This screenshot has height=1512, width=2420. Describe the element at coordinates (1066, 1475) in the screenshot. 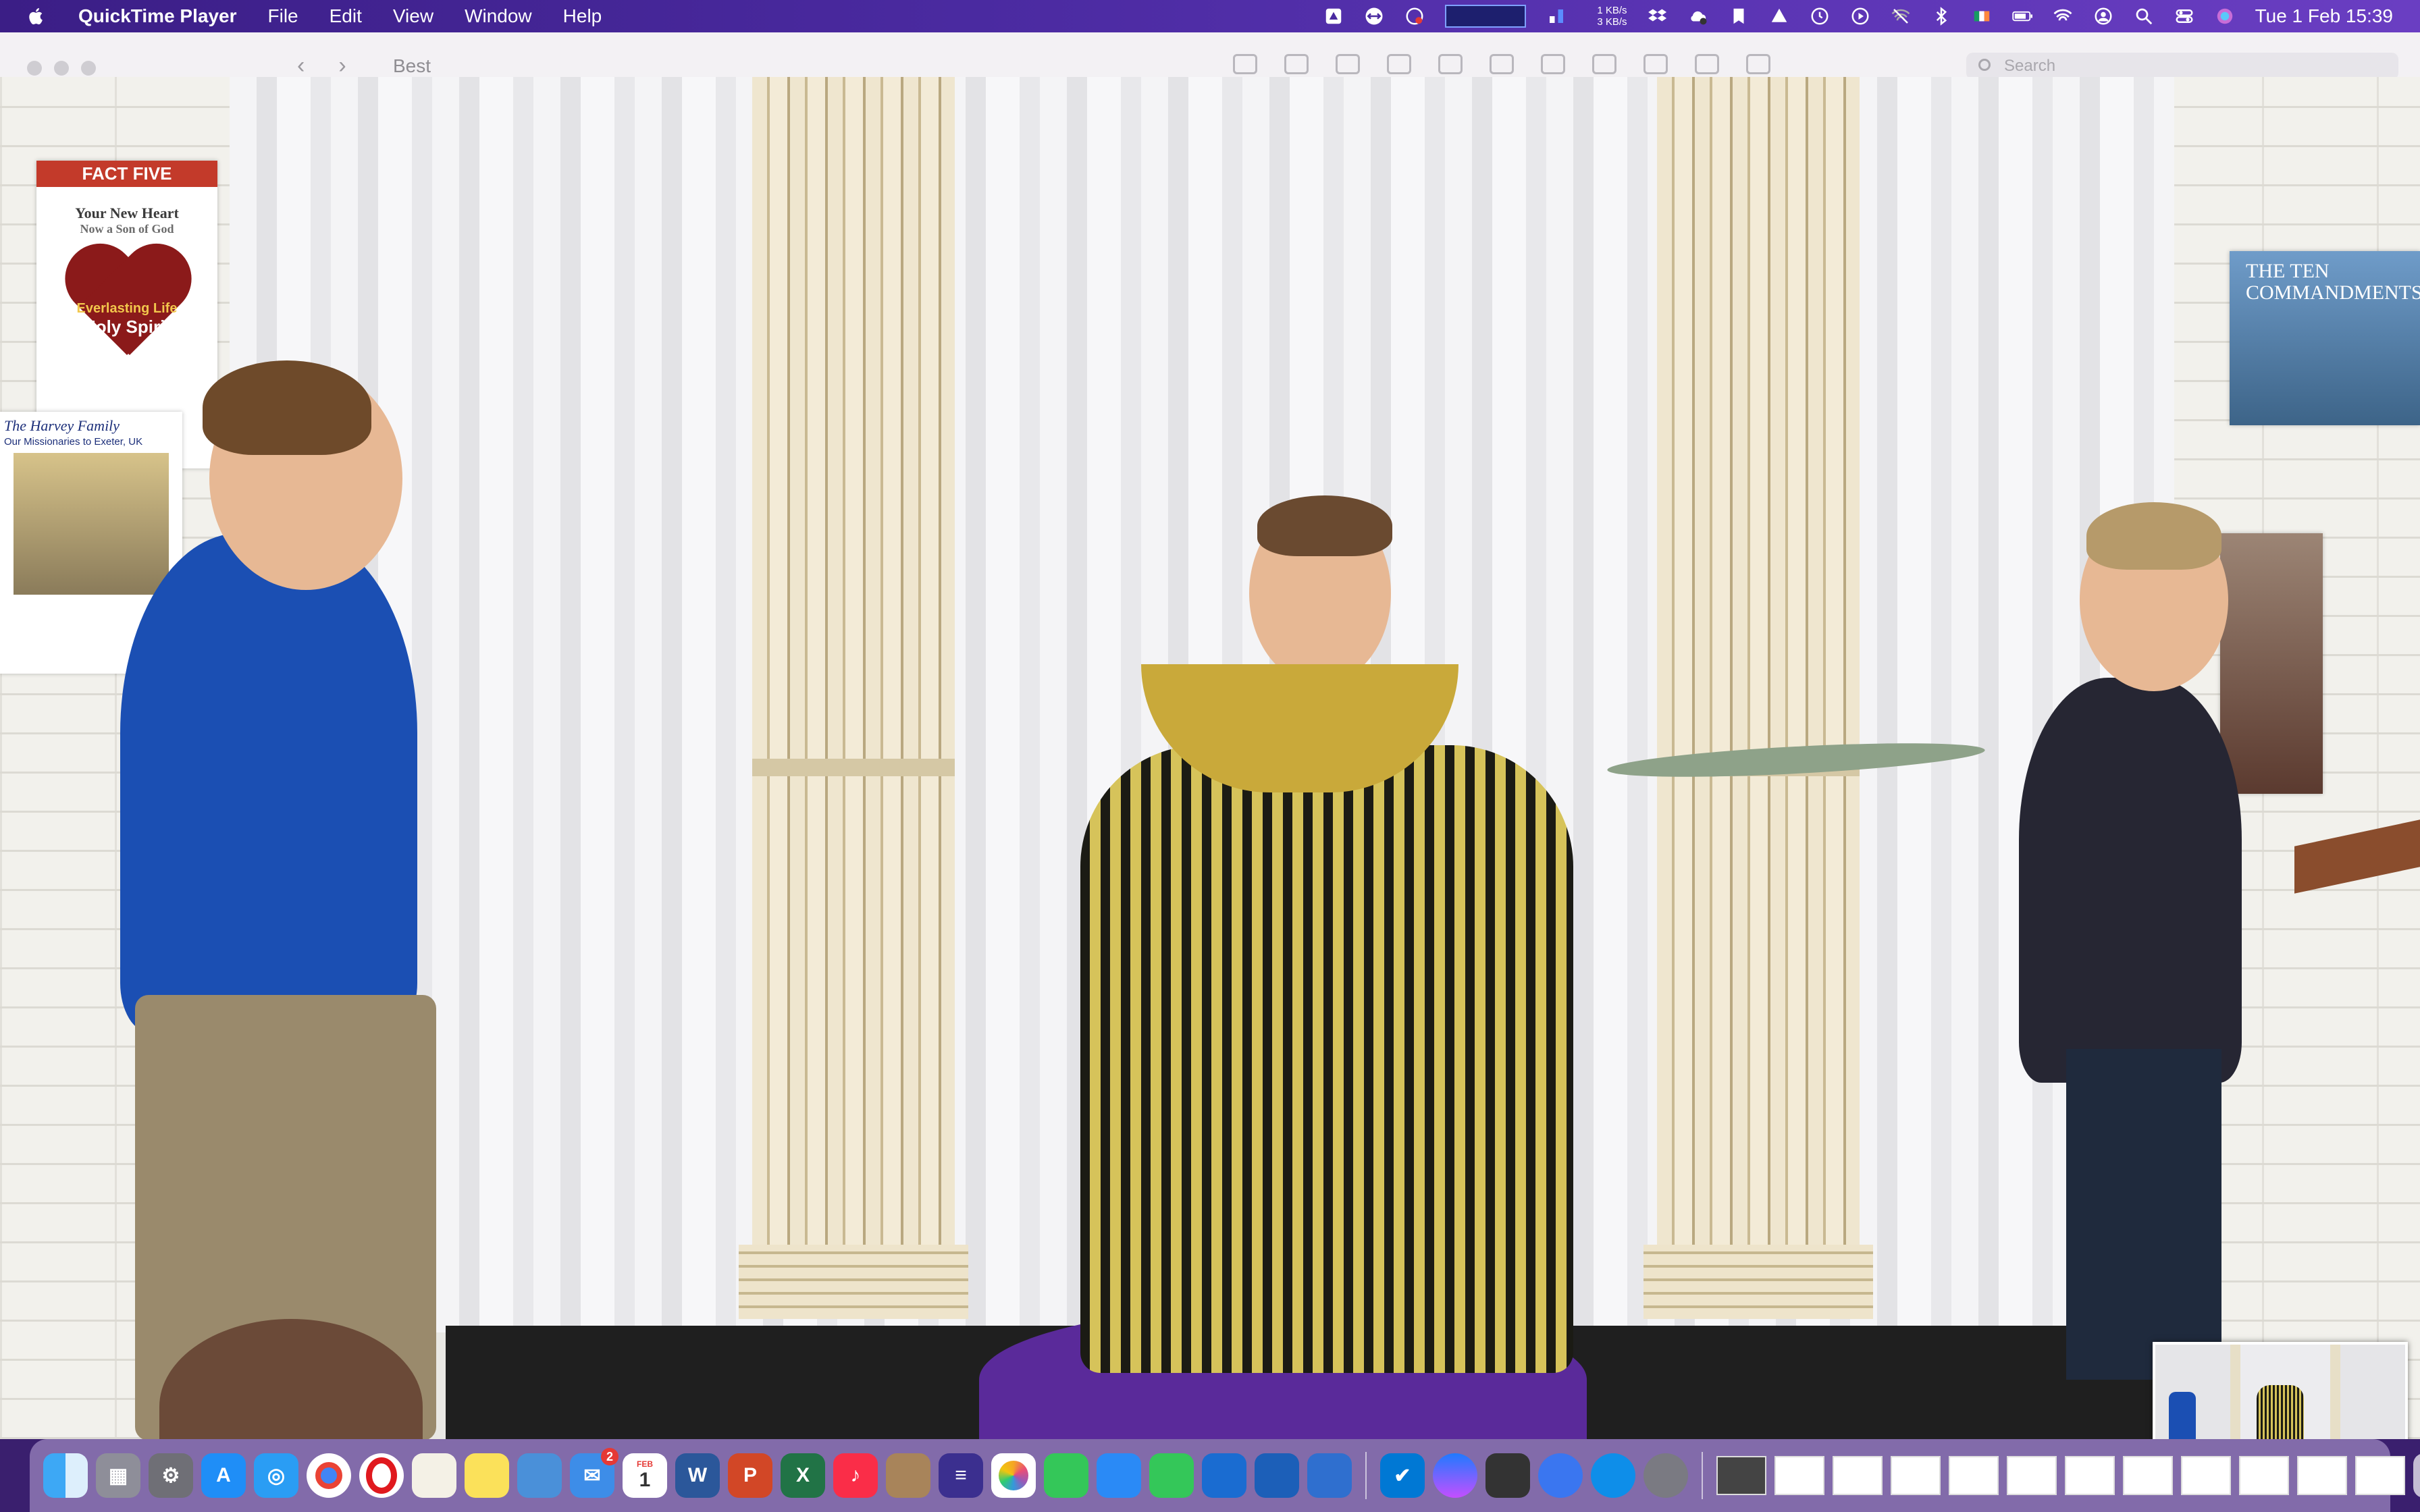

I see `facetime-icon` at that location.